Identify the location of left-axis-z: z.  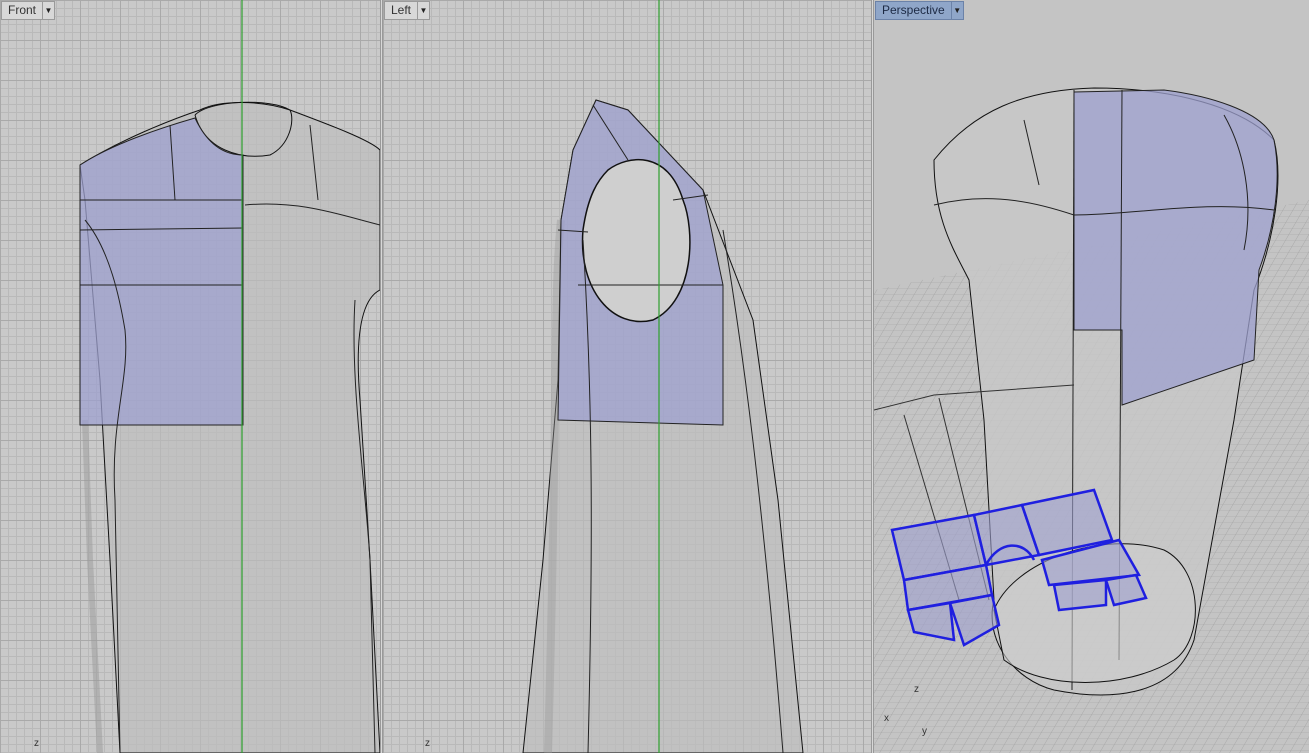
(427, 743).